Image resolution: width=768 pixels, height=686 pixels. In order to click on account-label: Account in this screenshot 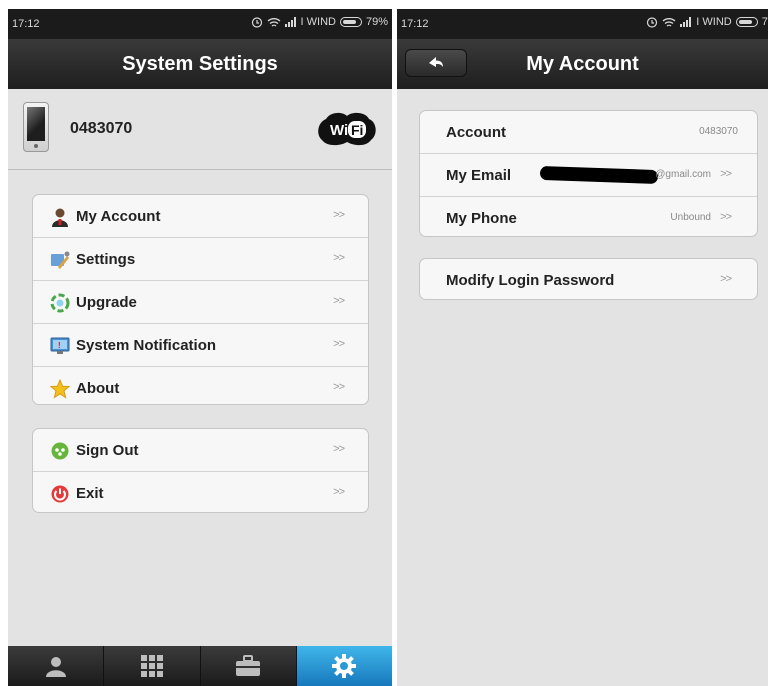, I will do `click(476, 132)`.